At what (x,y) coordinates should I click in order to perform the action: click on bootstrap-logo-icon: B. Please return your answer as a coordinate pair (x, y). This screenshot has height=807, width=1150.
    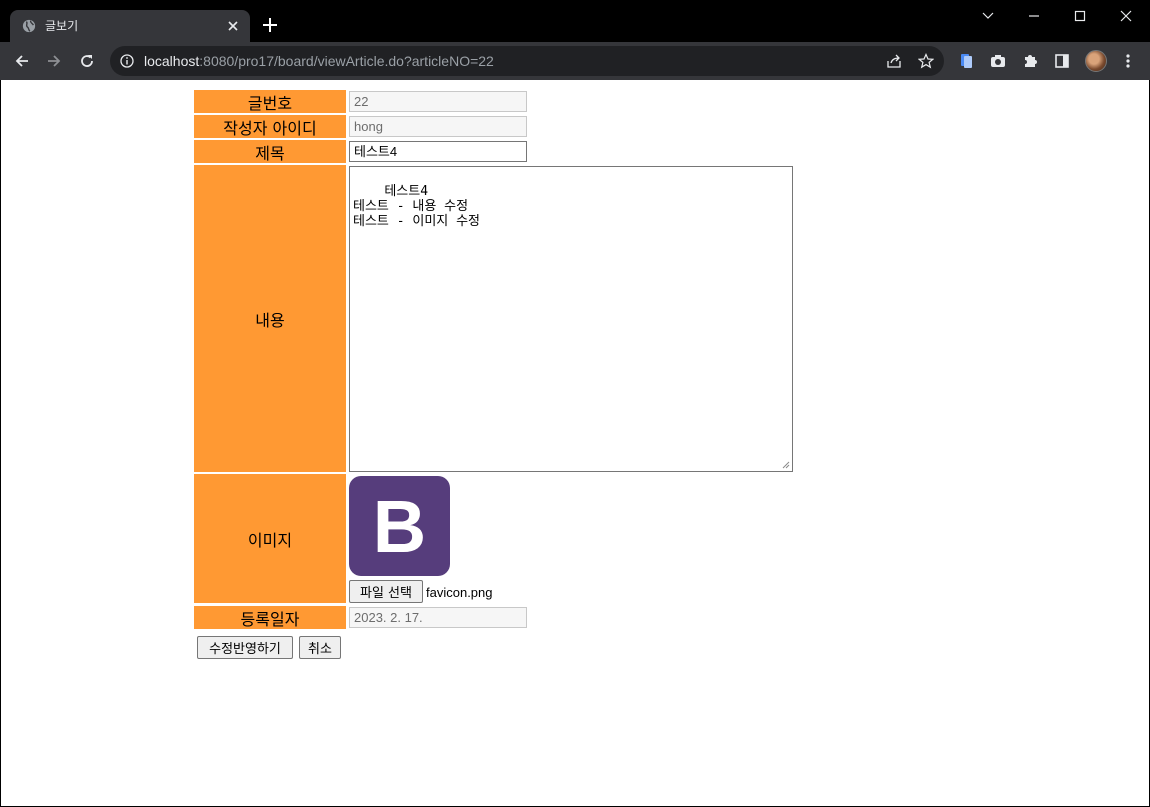
    Looking at the image, I should click on (399, 526).